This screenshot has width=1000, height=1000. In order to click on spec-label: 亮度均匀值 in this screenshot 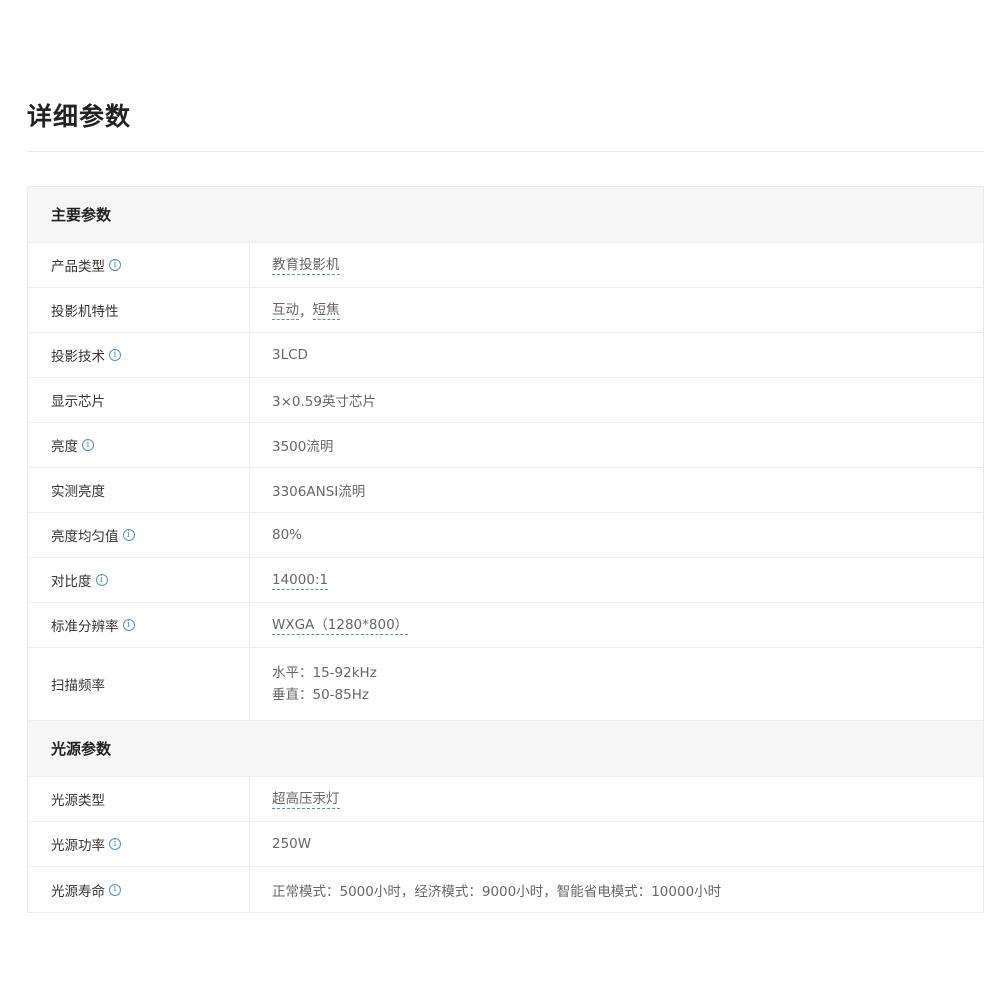, I will do `click(85, 537)`.